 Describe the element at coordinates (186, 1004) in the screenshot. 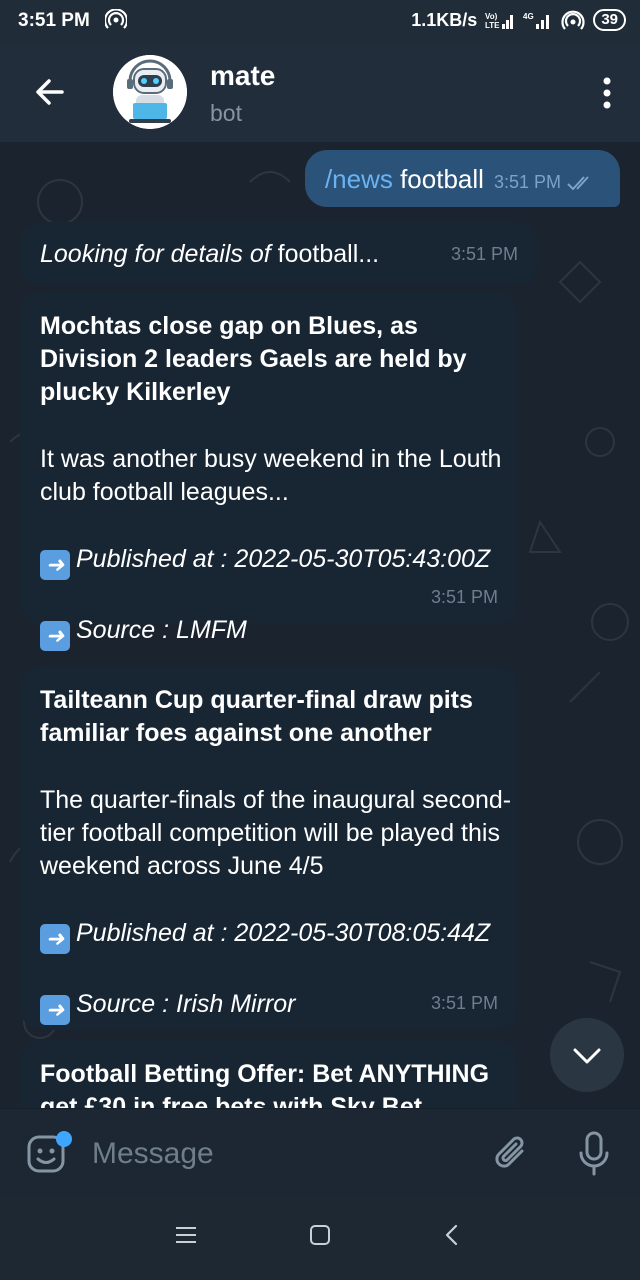

I see `news-source: Source : Irish Mirror` at that location.